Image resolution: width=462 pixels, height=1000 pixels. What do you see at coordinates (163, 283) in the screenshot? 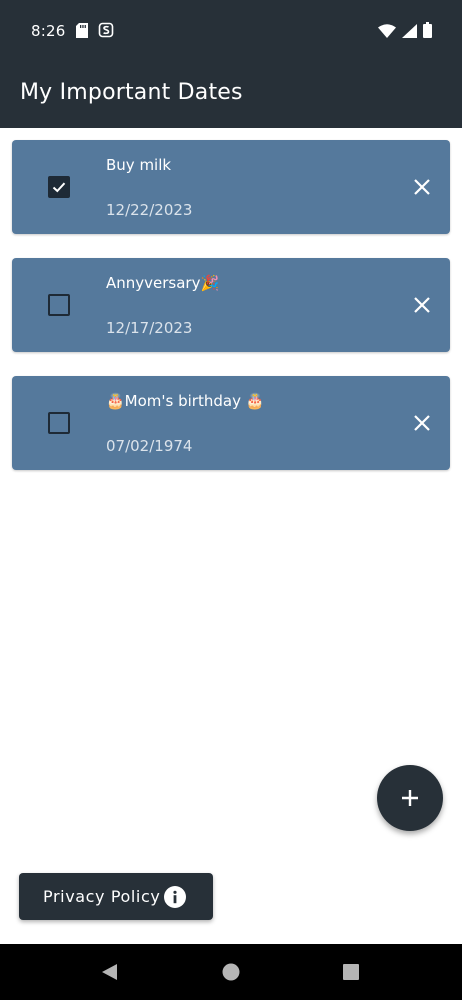
I see `item-title: Annyversary🎉` at bounding box center [163, 283].